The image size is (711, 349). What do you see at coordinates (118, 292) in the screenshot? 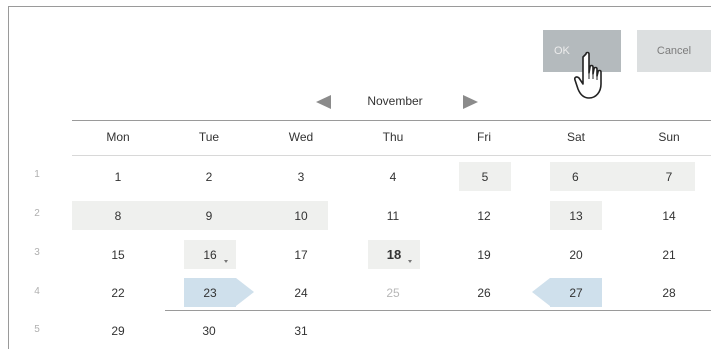
I see `day-cell: 22` at bounding box center [118, 292].